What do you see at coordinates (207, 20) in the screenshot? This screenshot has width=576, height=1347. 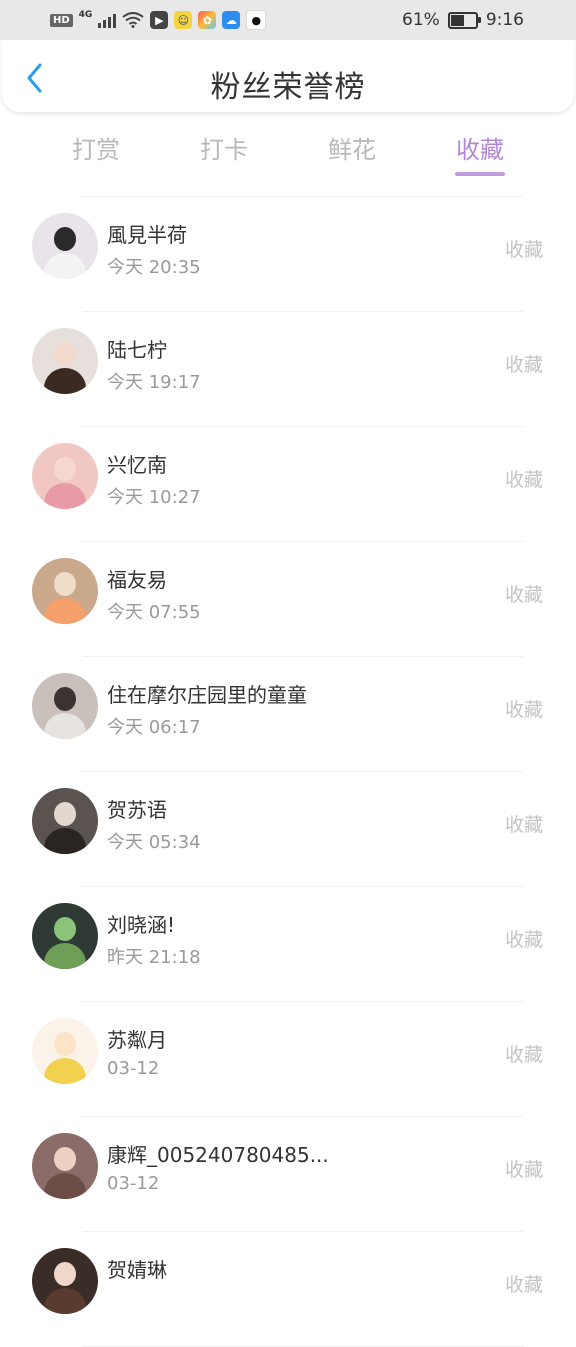 I see `app-icon: ✿` at bounding box center [207, 20].